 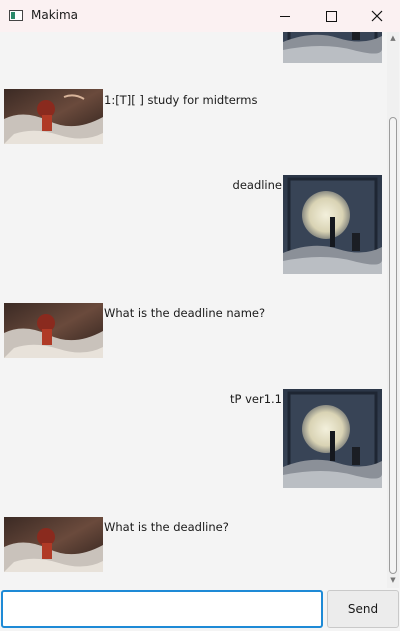 I want to click on maximize-icon, so click(x=331, y=16).